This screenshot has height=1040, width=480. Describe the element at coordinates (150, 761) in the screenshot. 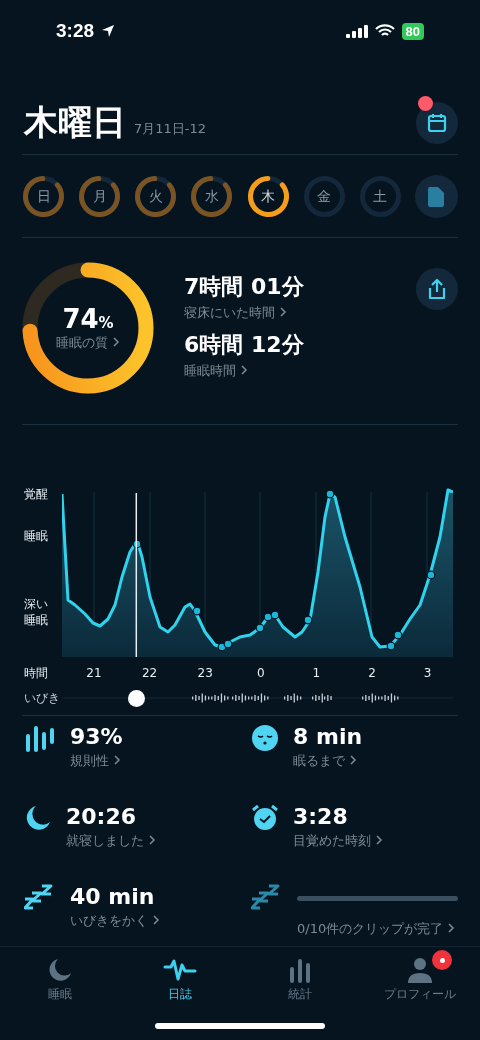

I see `stat-link: 規則性` at that location.